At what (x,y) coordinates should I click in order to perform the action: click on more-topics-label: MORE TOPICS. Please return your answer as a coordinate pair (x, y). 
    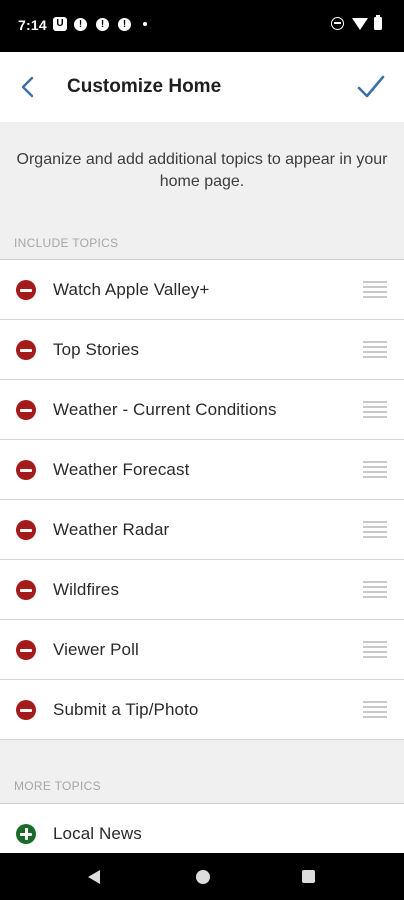
    Looking at the image, I should click on (57, 786).